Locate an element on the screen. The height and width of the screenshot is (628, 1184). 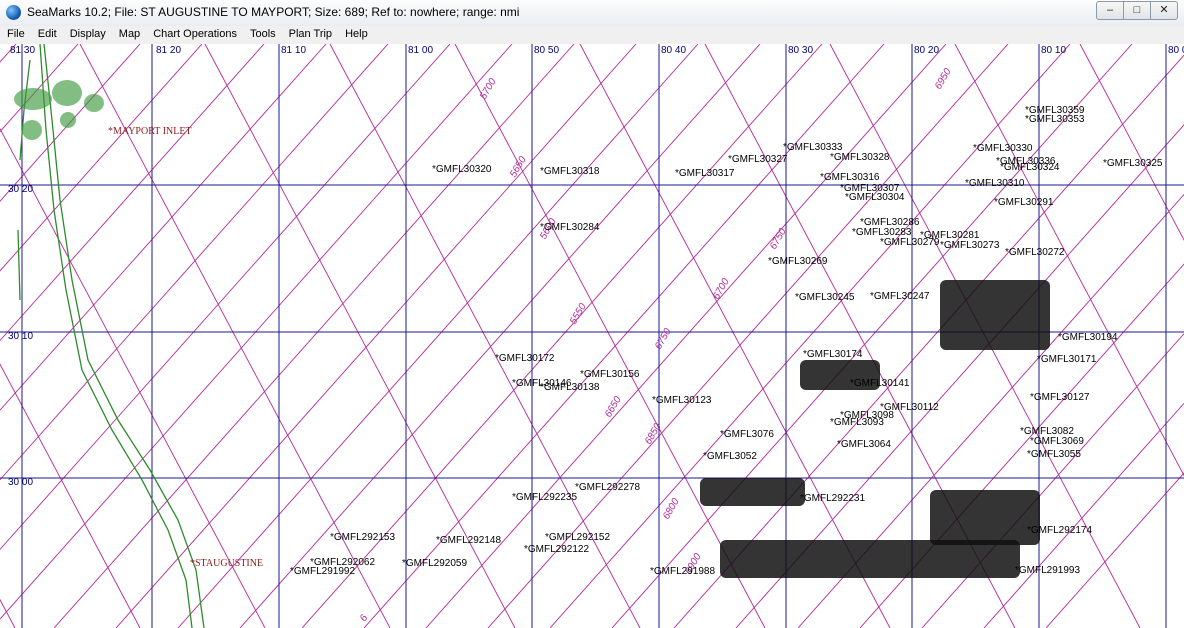
loran-label: 6 is located at coordinates (364, 618).